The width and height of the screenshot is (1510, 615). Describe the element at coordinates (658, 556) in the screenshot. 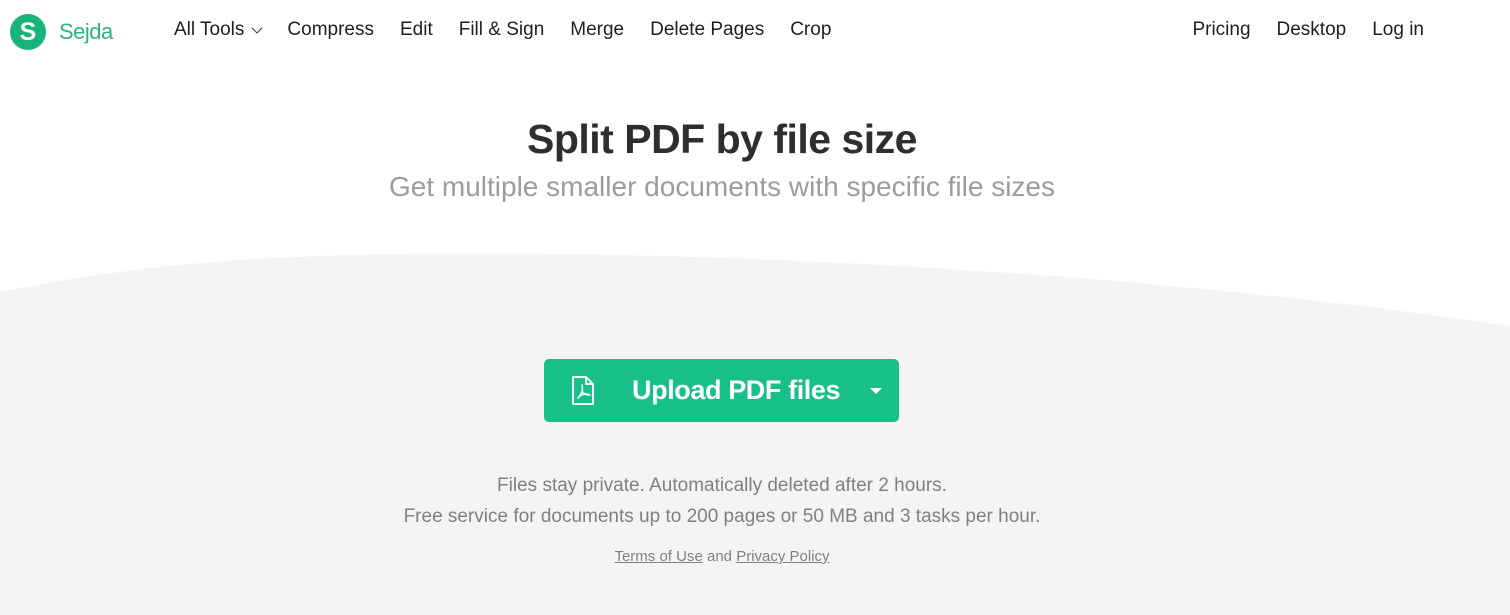

I see `terms-of-use-link: Terms of Use` at that location.